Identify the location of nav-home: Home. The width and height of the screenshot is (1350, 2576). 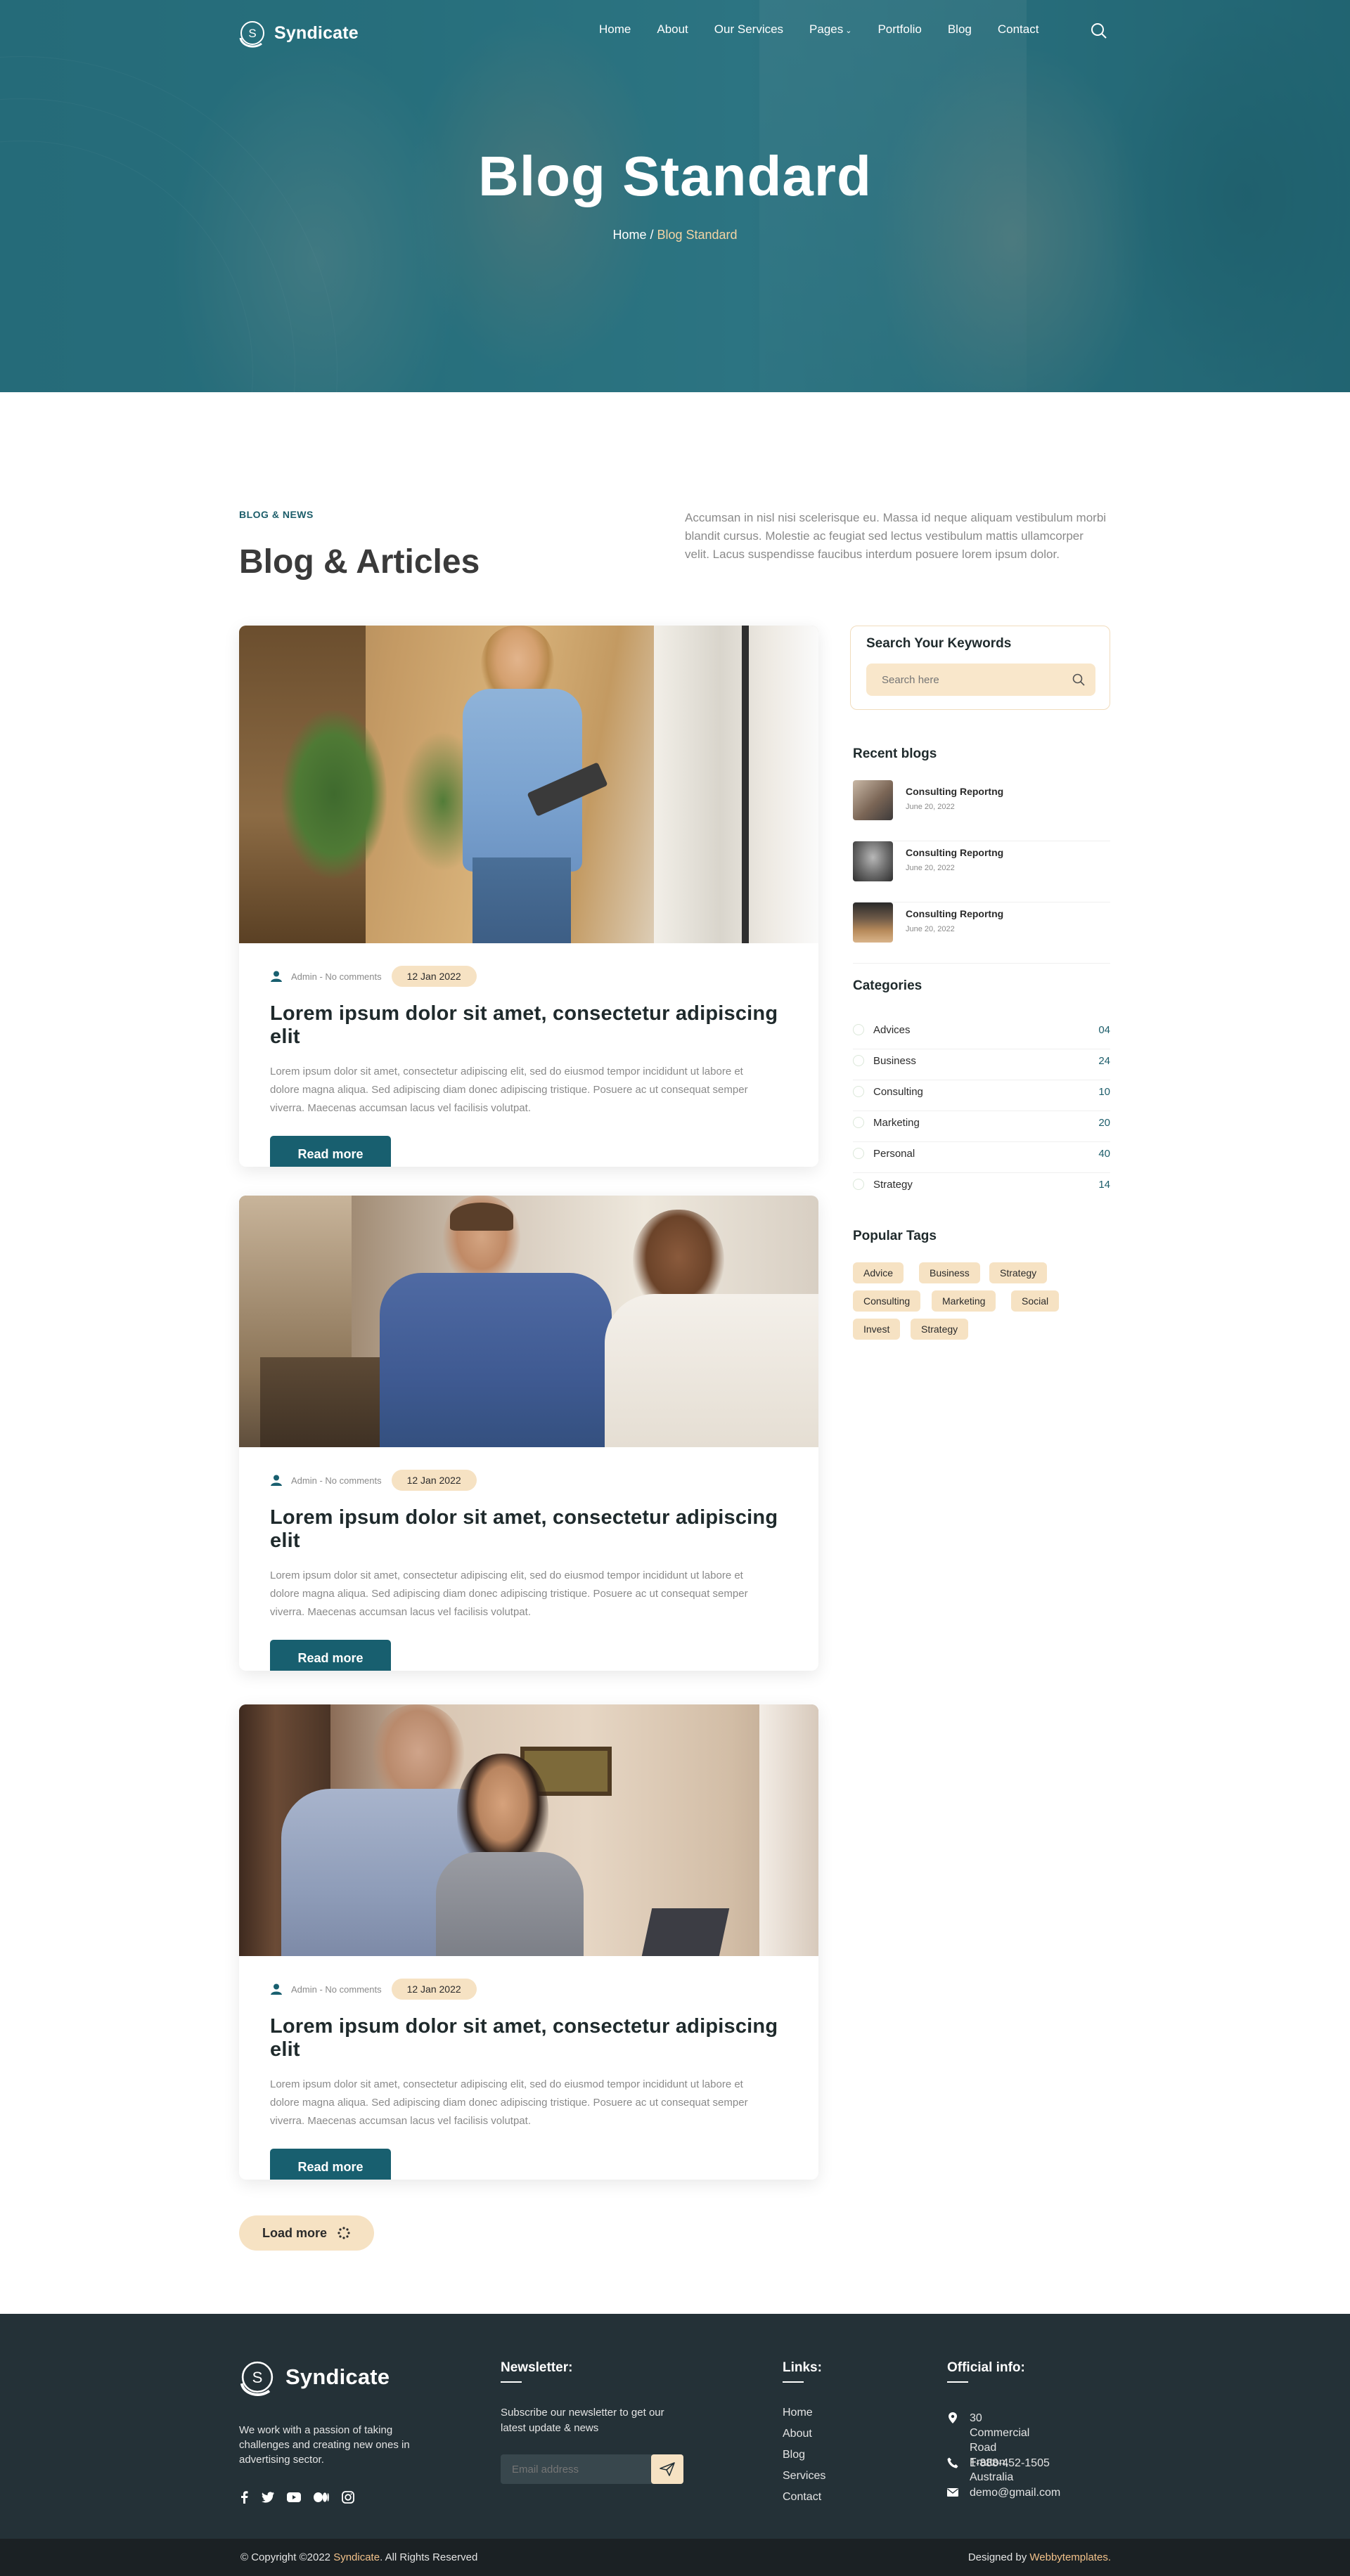
(615, 29).